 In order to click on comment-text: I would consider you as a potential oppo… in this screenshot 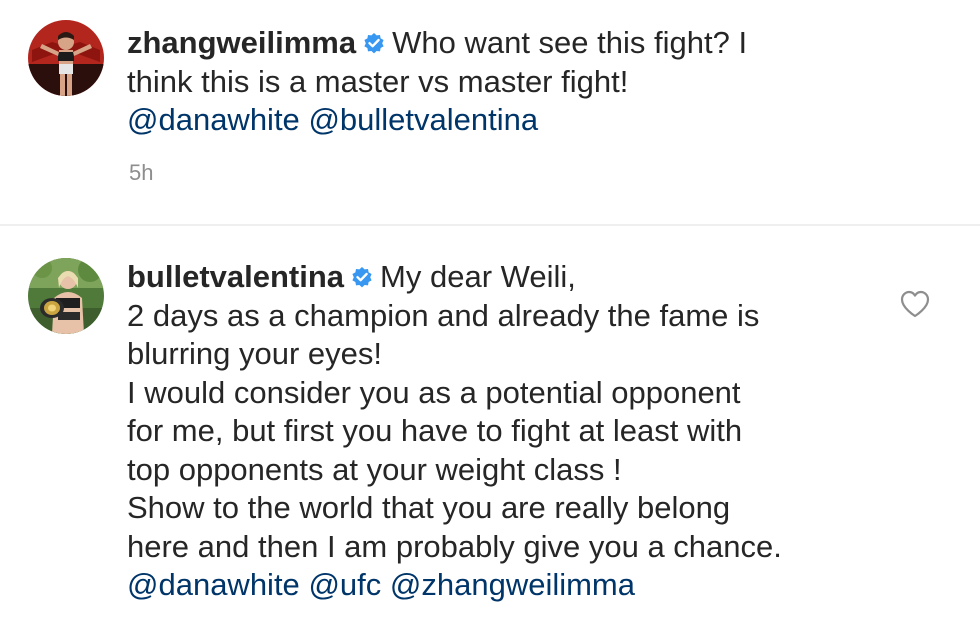, I will do `click(434, 392)`.